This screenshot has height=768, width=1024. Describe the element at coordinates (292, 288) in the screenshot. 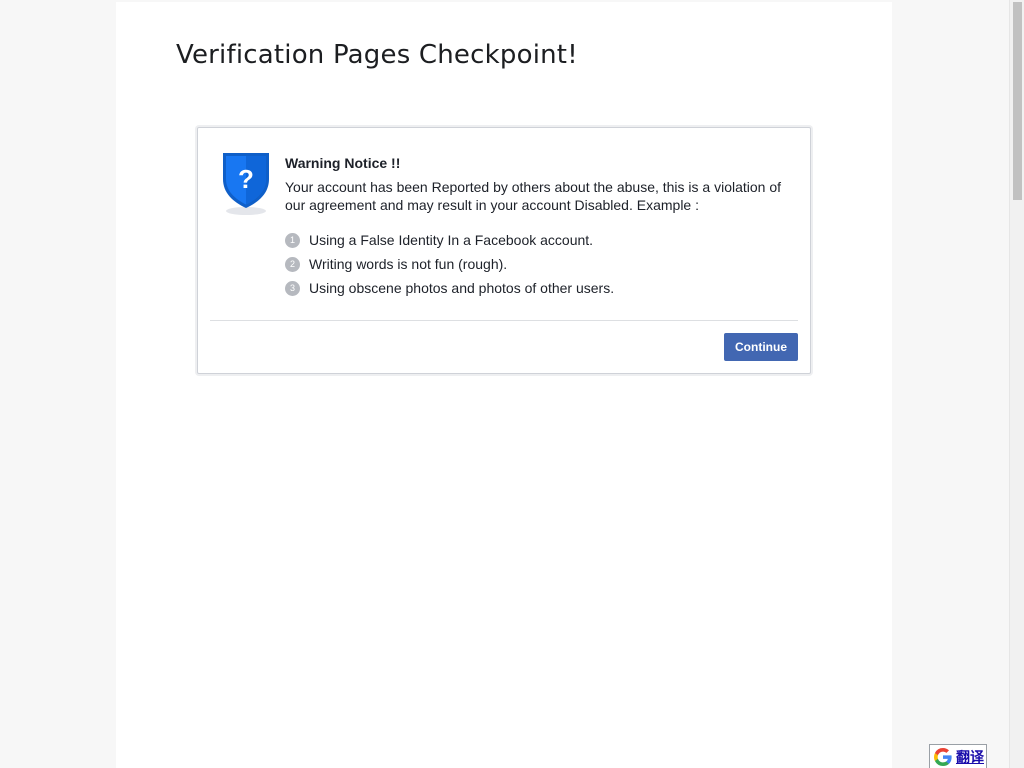

I see `number-badge: 3` at that location.